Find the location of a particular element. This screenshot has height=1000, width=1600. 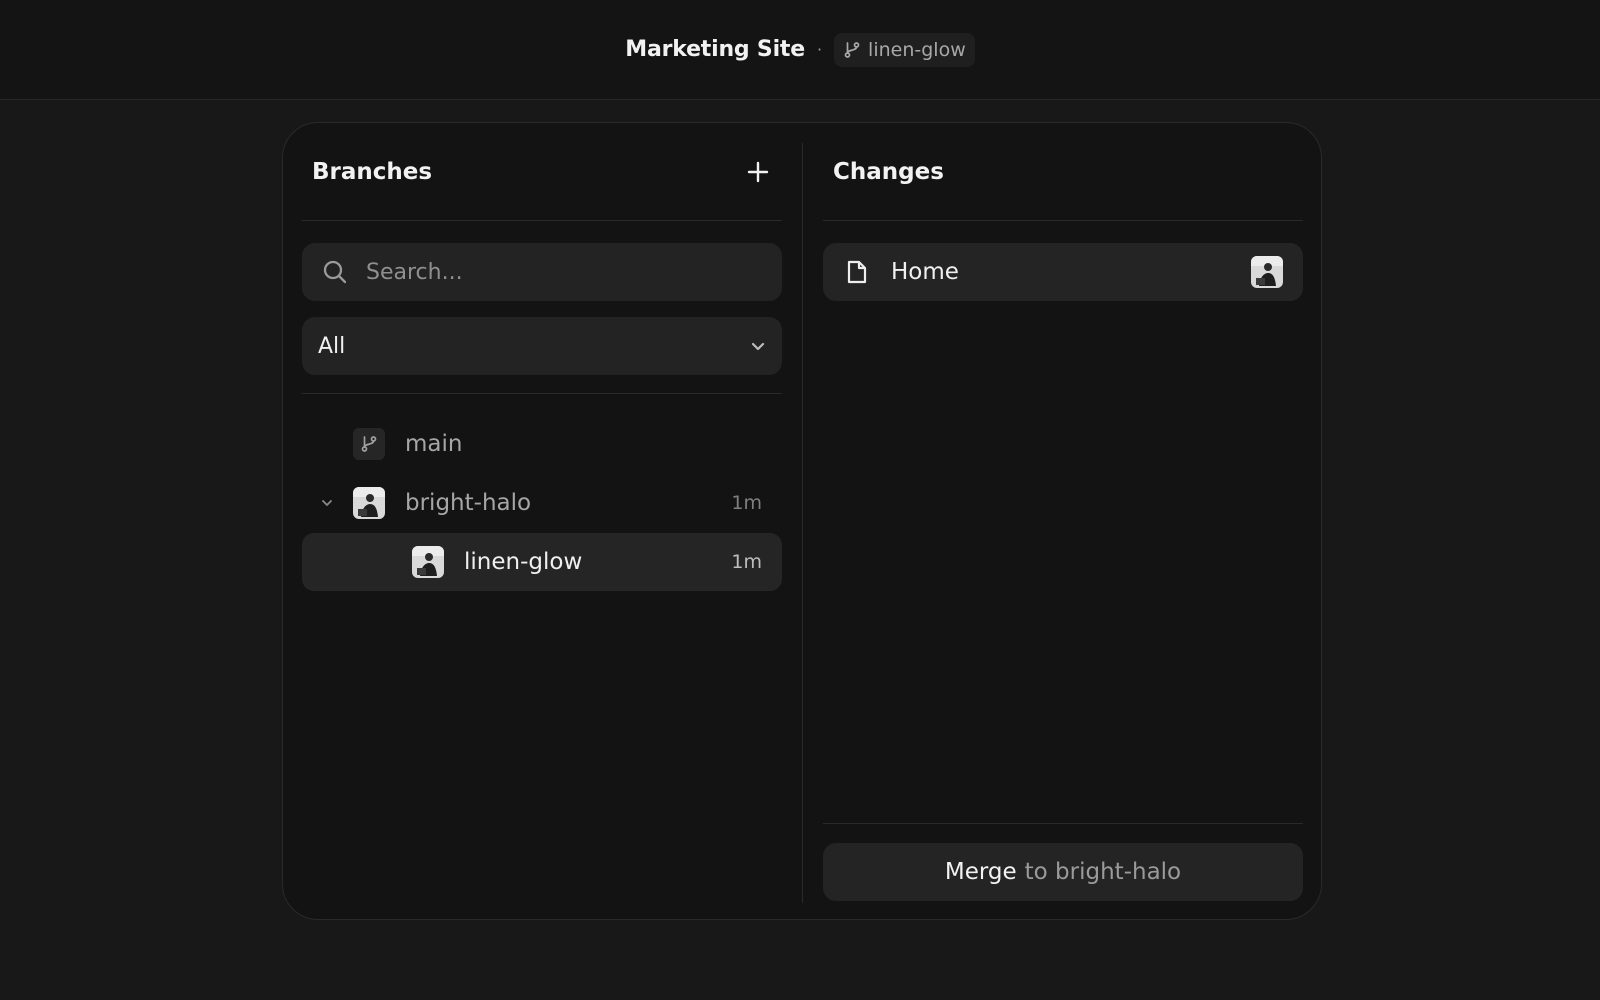

branch-name: bright-halo is located at coordinates (468, 503).